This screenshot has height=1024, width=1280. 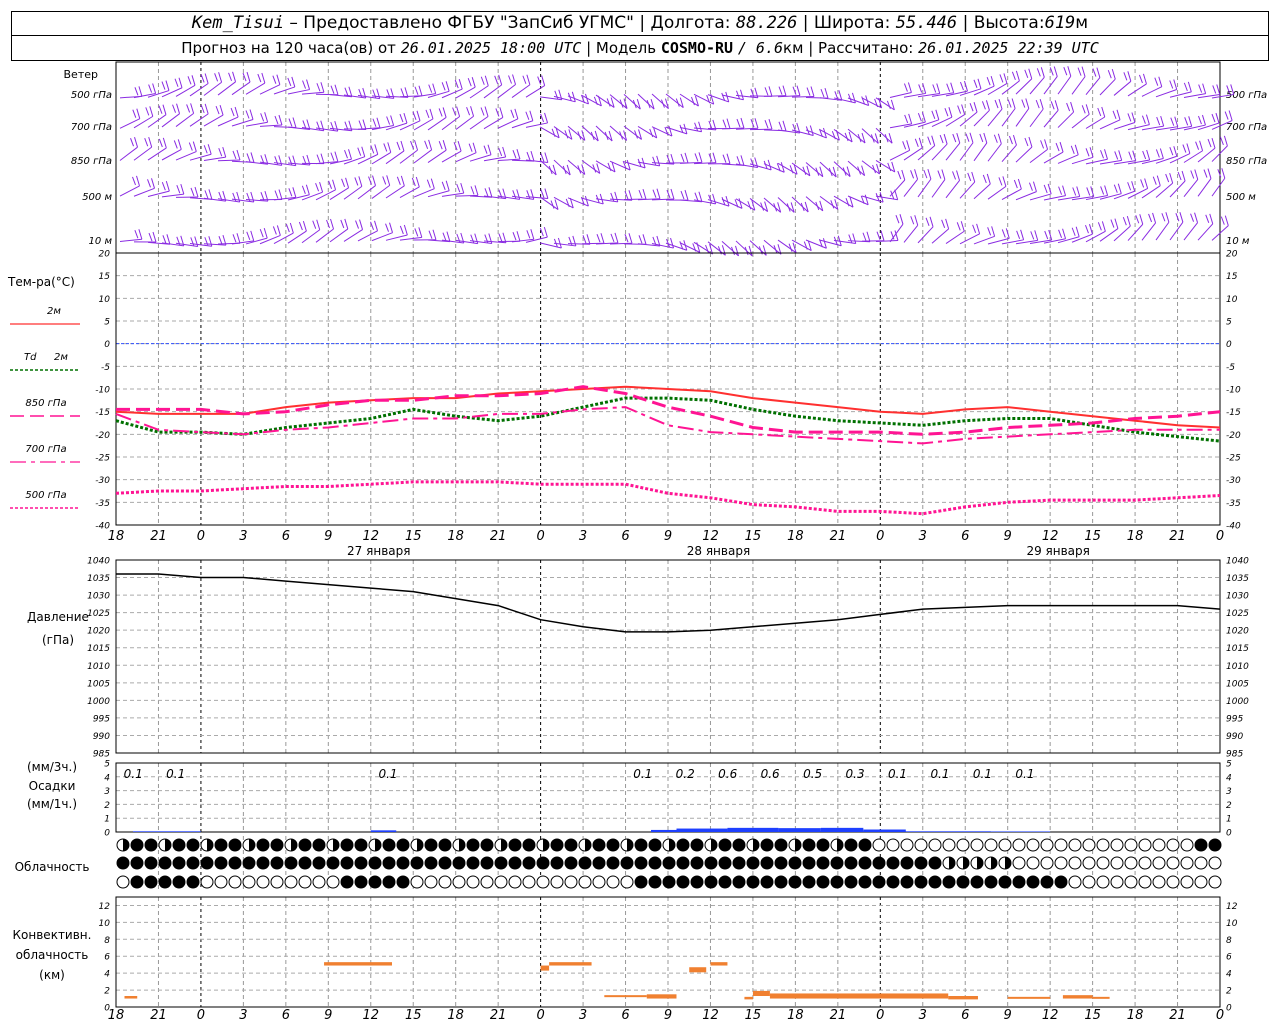 What do you see at coordinates (1237, 632) in the screenshot?
I see `pres-ytick-right: 1020` at bounding box center [1237, 632].